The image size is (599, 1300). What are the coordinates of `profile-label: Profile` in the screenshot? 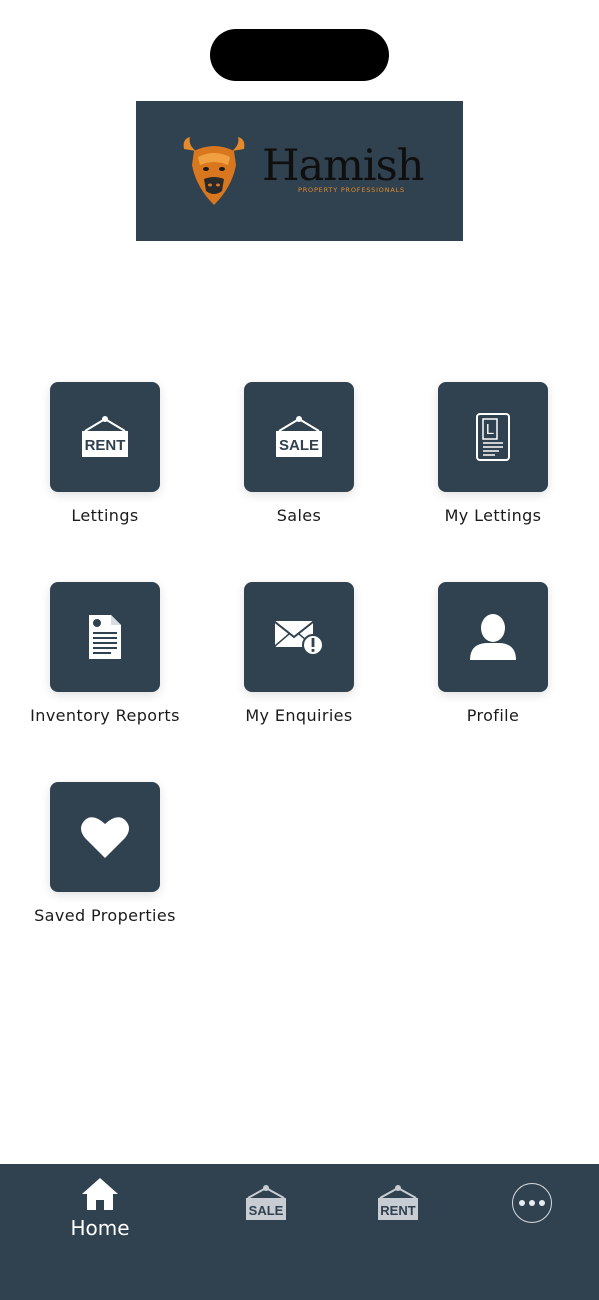 It's located at (493, 715).